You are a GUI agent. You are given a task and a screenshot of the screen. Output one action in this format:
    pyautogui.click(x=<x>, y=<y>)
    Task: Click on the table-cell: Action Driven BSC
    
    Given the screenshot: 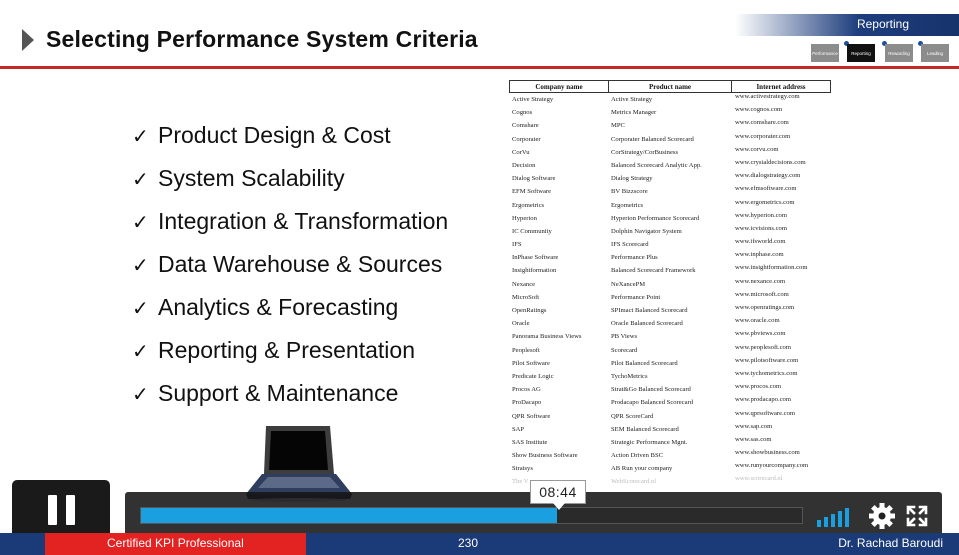 What is the action you would take?
    pyautogui.click(x=637, y=456)
    